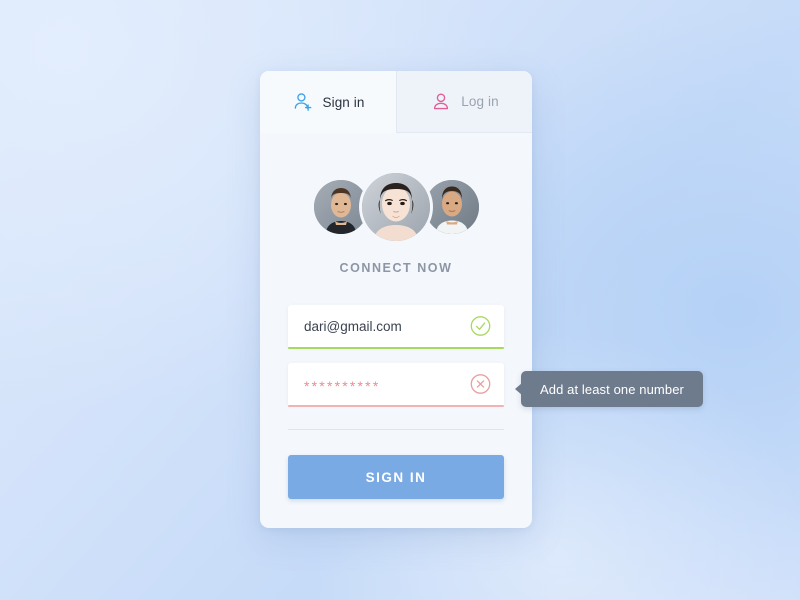  What do you see at coordinates (396, 429) in the screenshot?
I see `form-divider` at bounding box center [396, 429].